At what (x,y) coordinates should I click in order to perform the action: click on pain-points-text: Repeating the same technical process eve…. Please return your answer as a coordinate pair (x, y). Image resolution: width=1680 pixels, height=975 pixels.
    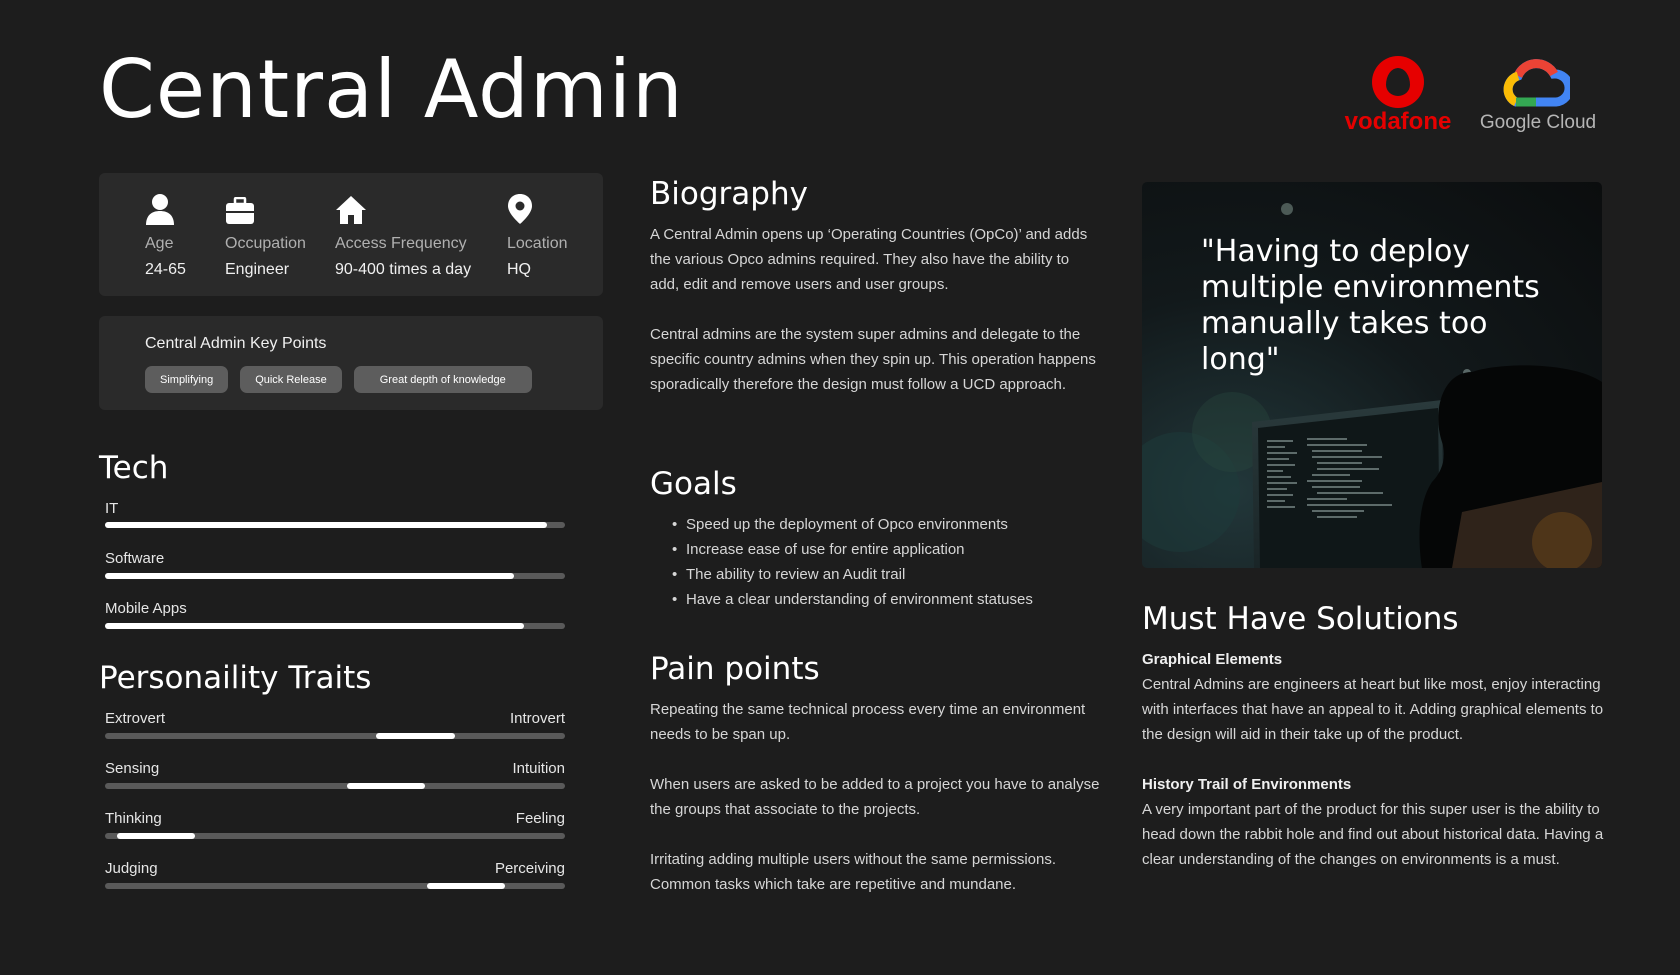
    Looking at the image, I should click on (875, 797).